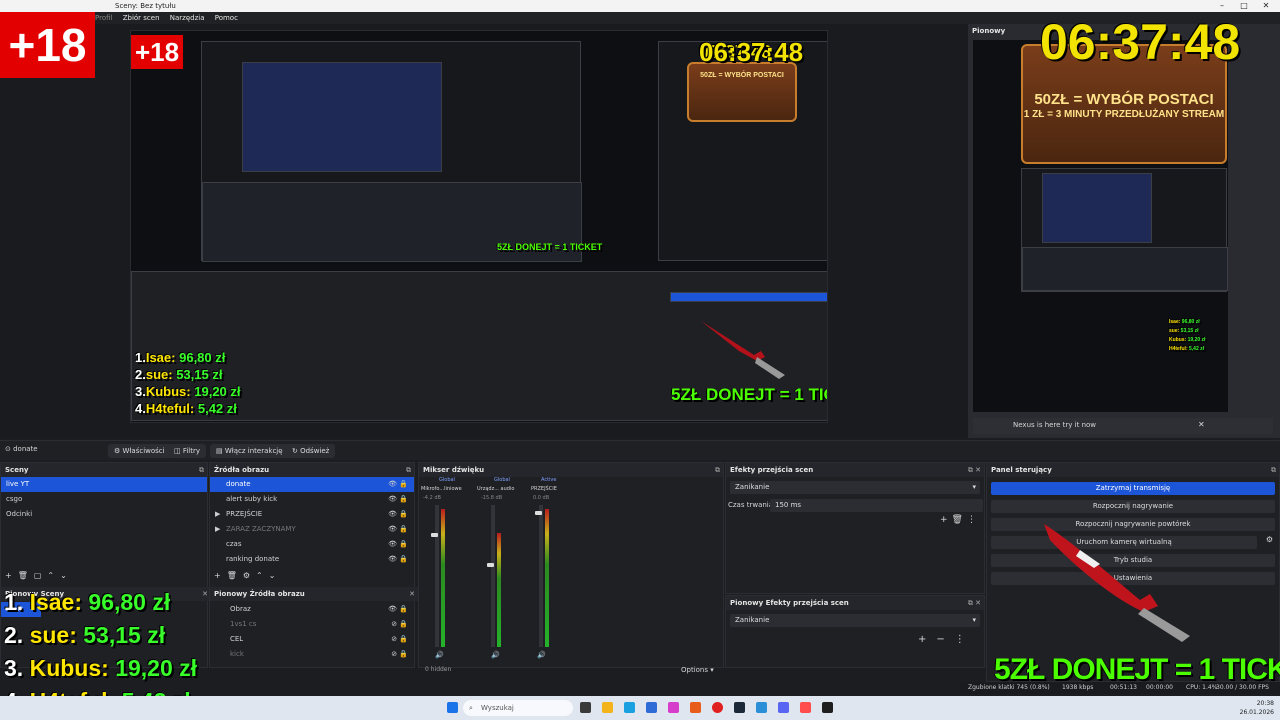 The width and height of the screenshot is (1280, 720). What do you see at coordinates (585, 707) in the screenshot?
I see `task-view-icon` at bounding box center [585, 707].